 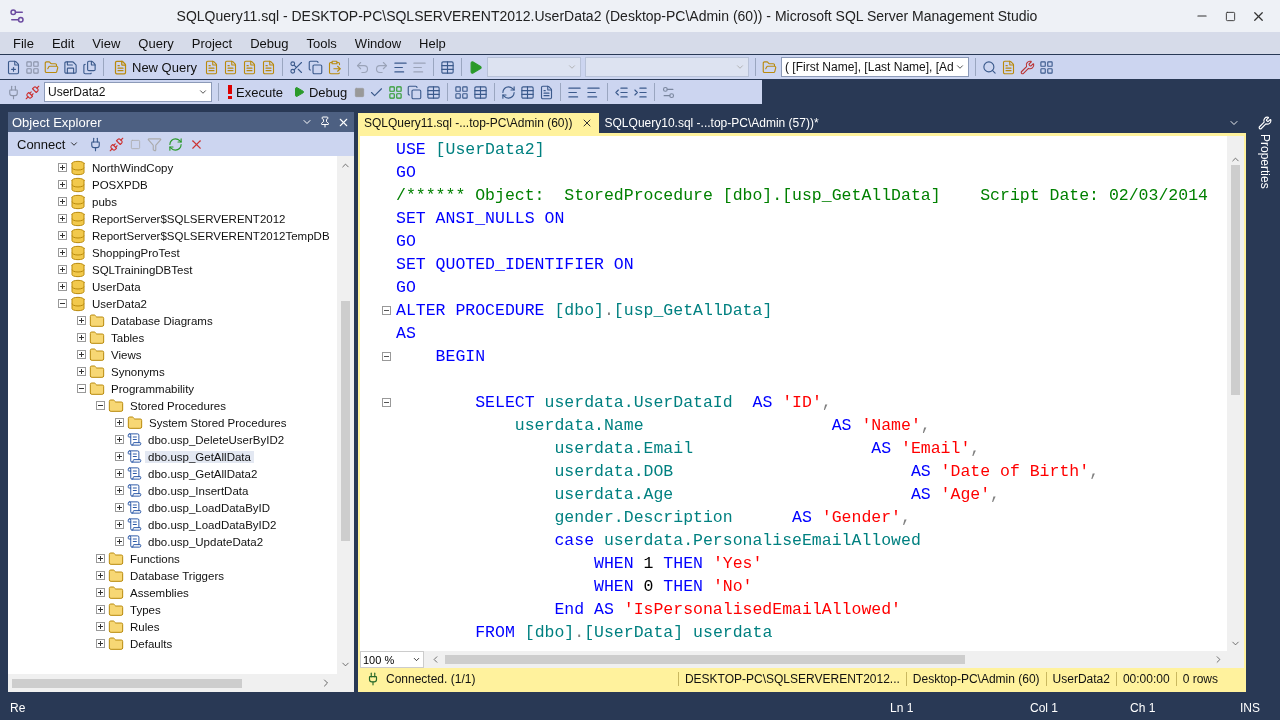 I want to click on tree-item: ReportServer$SQLSERVERENT2012TempDB, so click(x=211, y=235).